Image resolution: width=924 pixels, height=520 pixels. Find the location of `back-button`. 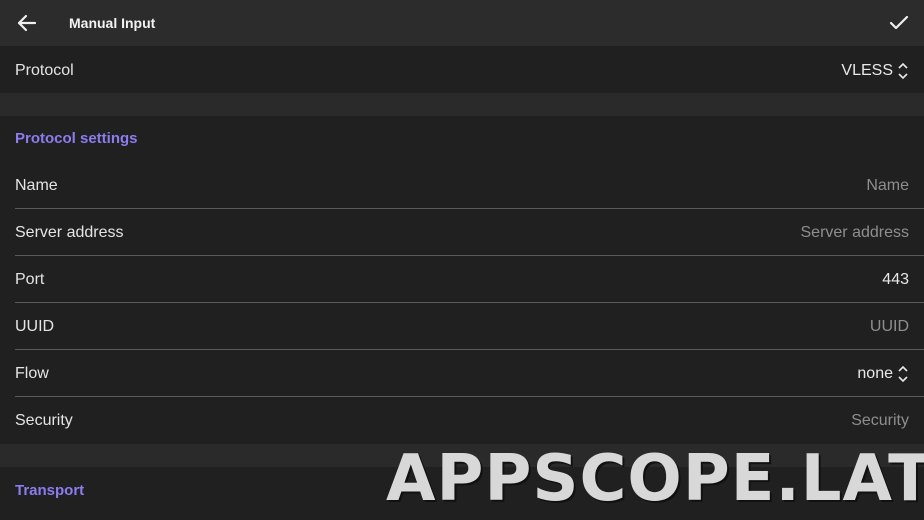

back-button is located at coordinates (27, 23).